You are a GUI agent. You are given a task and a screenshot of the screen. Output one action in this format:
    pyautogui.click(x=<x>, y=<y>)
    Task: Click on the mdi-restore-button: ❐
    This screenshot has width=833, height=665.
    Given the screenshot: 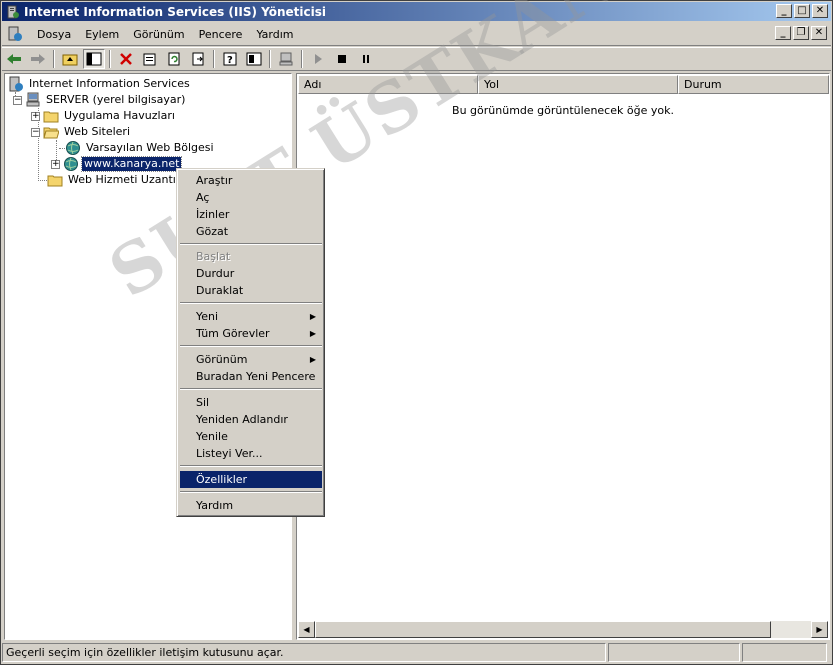 What is the action you would take?
    pyautogui.click(x=801, y=33)
    